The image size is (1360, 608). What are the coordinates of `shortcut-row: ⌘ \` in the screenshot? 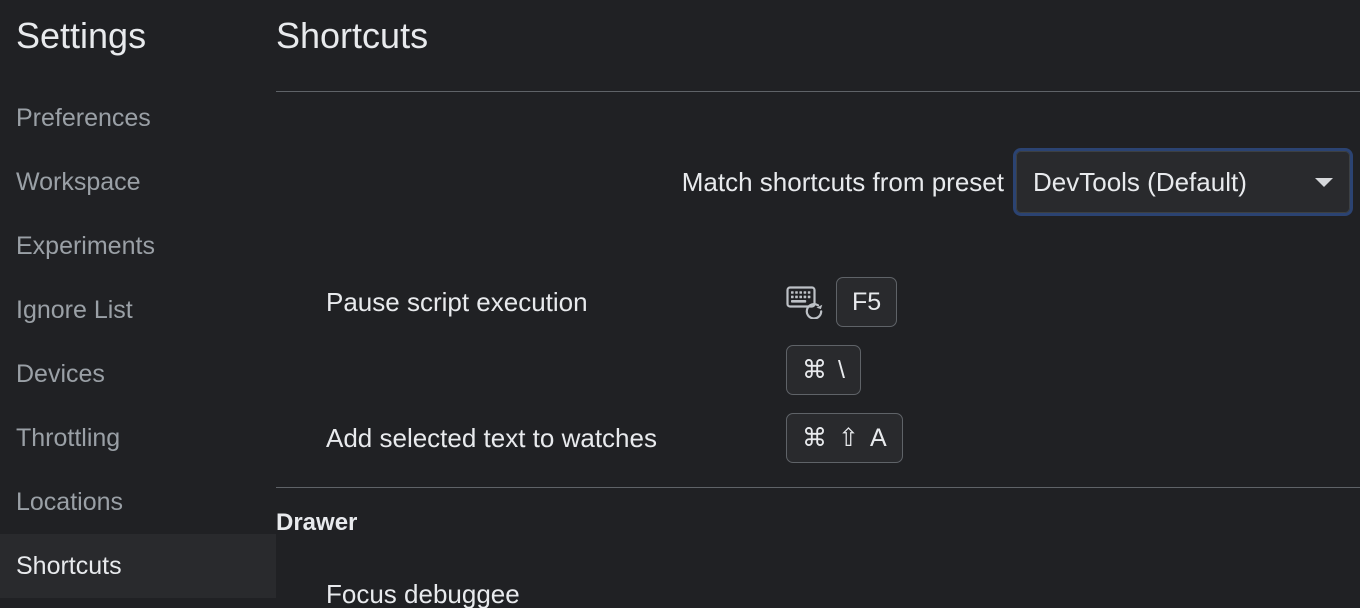 It's located at (818, 370).